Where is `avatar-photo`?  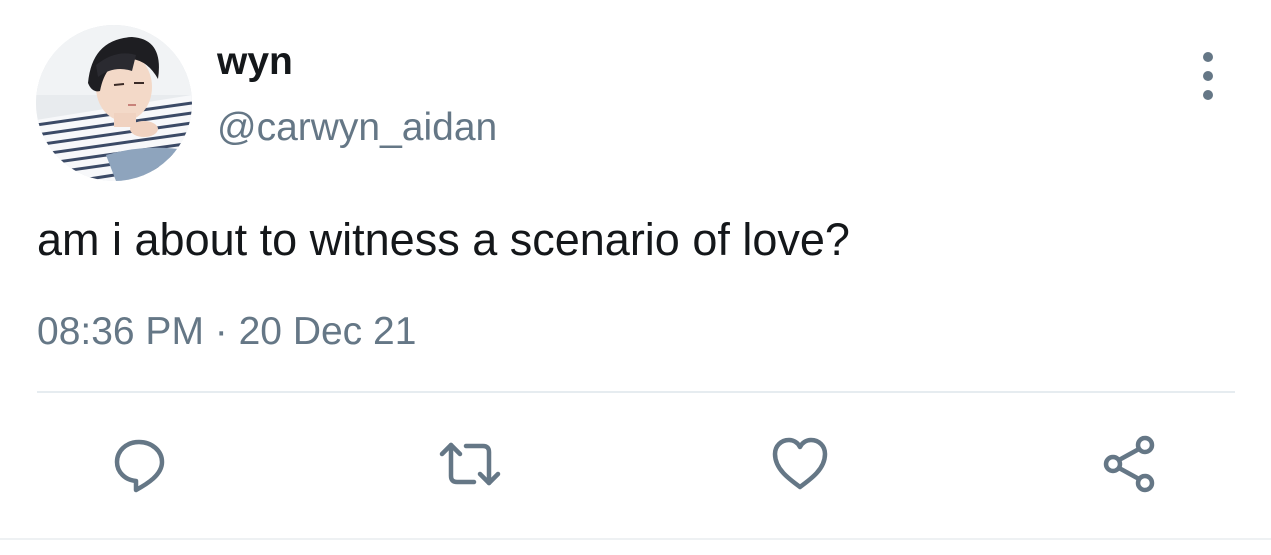 avatar-photo is located at coordinates (114, 103).